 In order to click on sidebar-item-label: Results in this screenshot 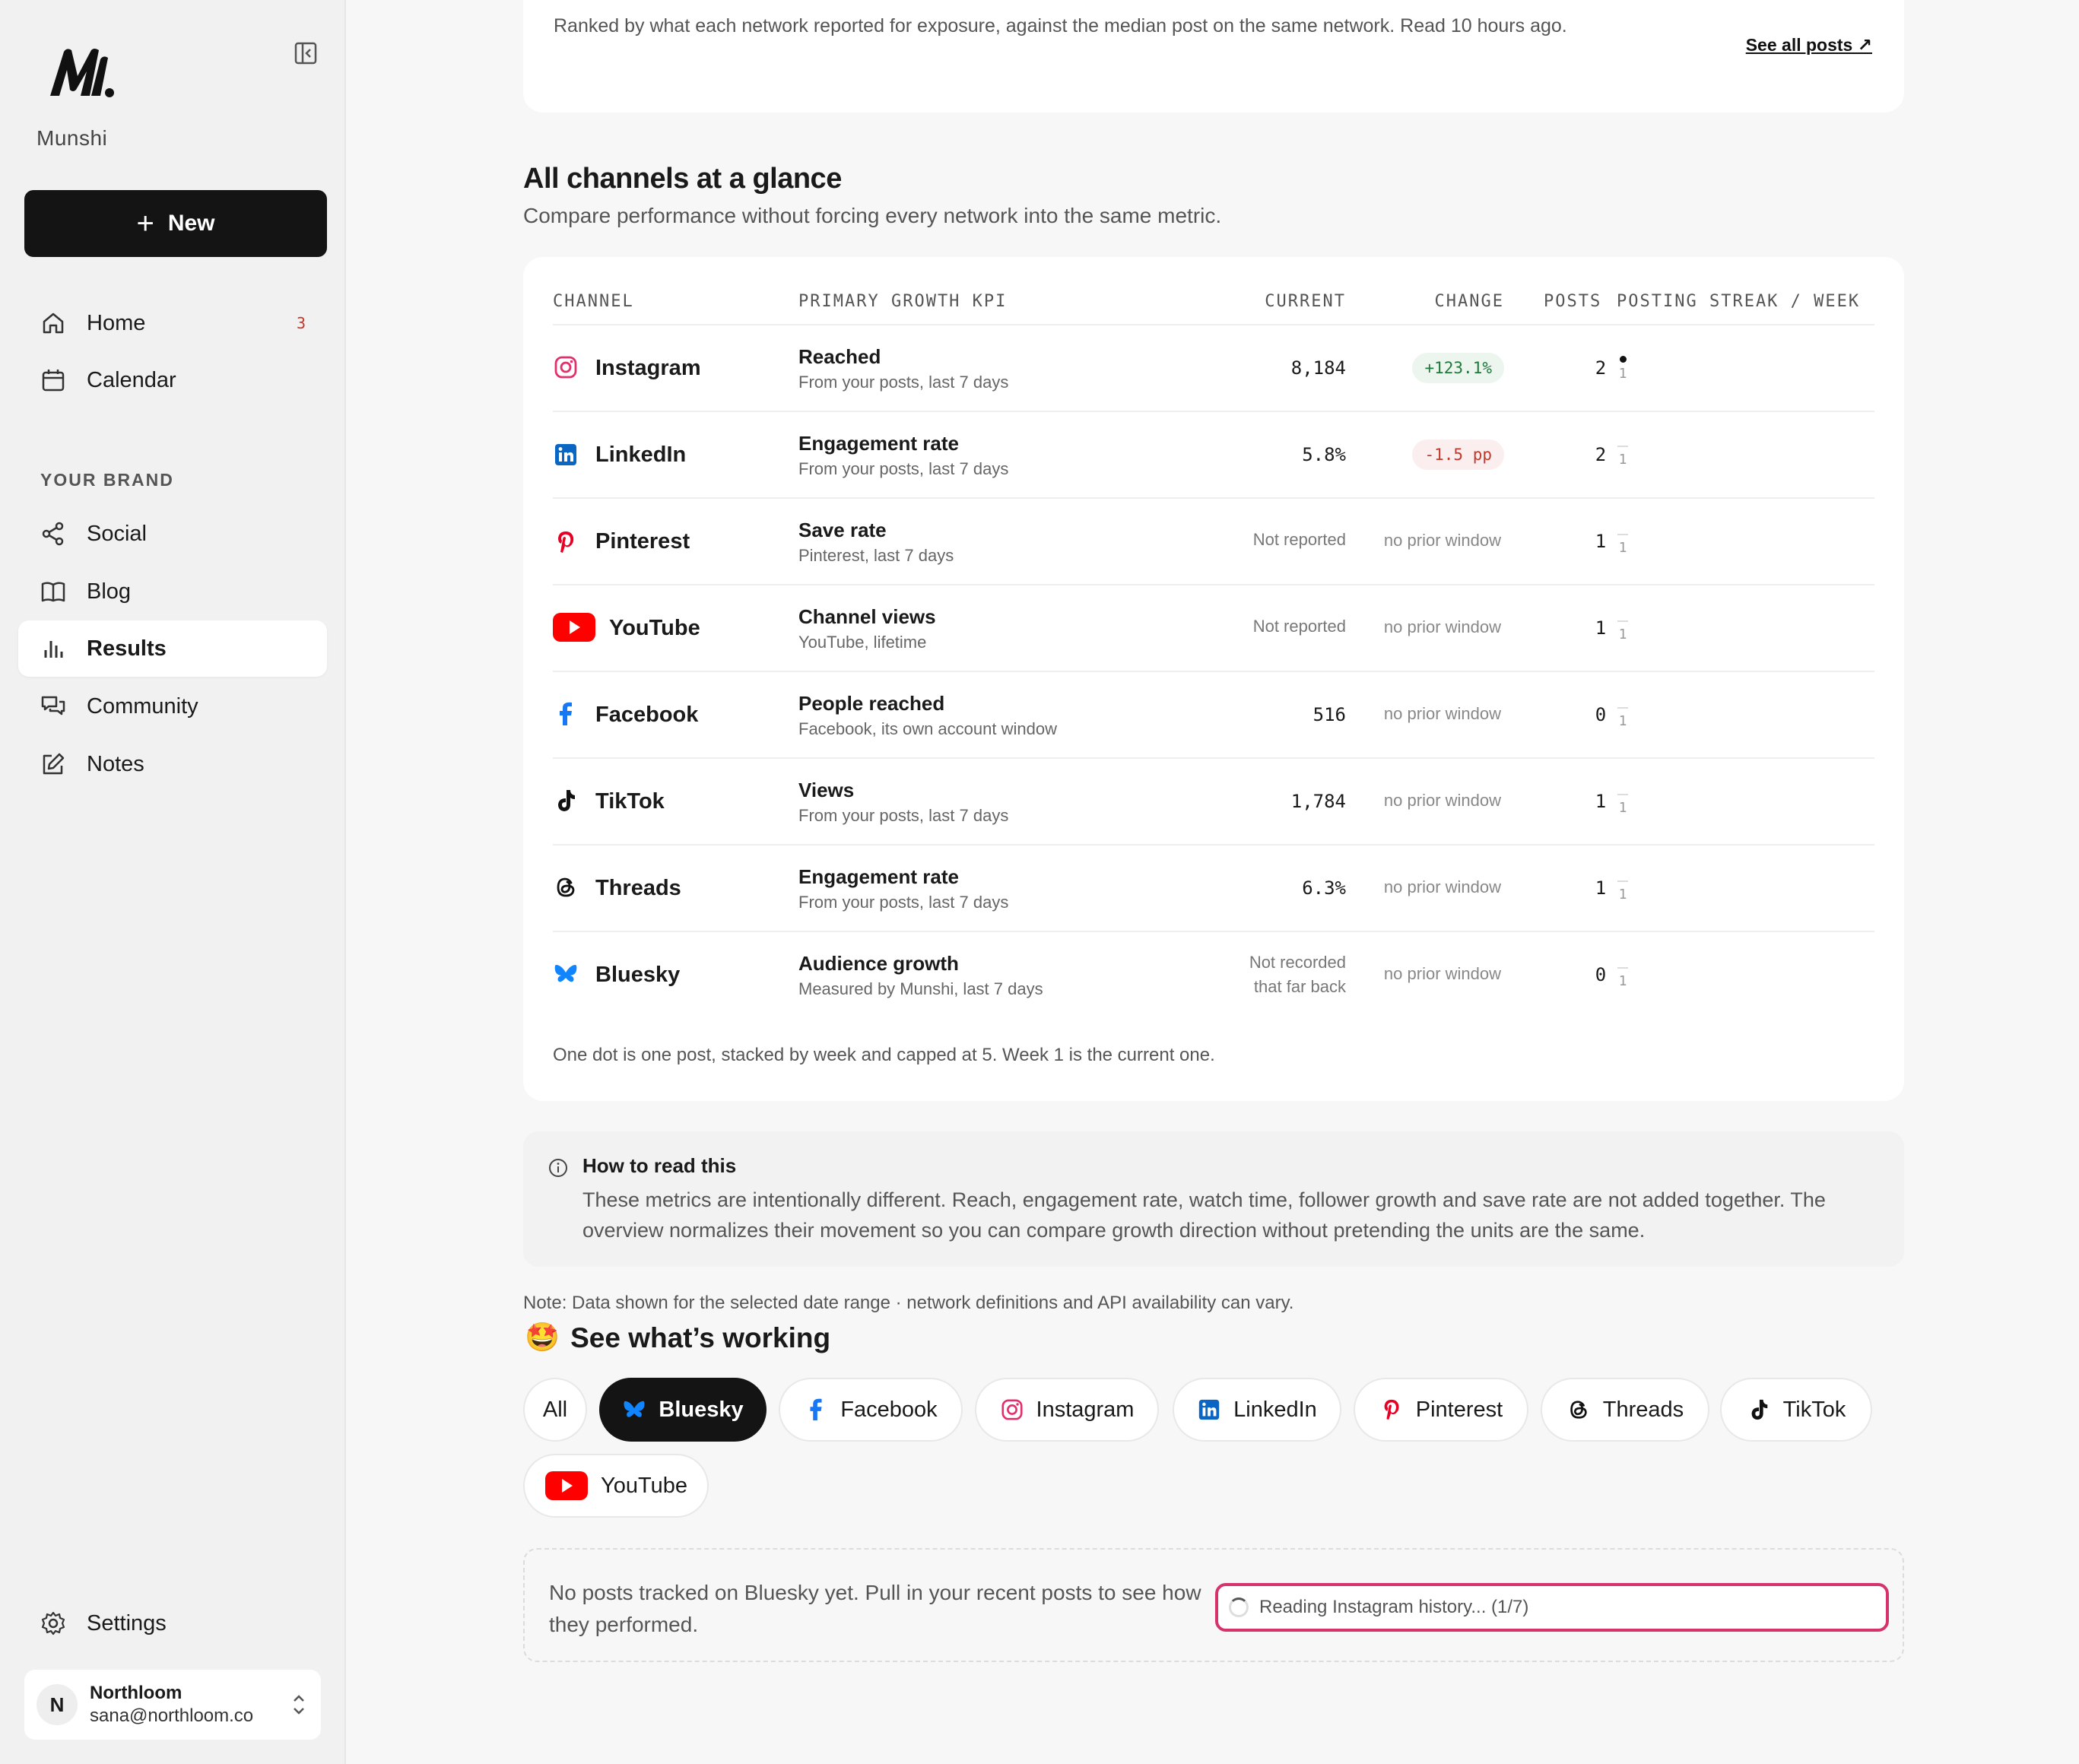, I will do `click(127, 648)`.